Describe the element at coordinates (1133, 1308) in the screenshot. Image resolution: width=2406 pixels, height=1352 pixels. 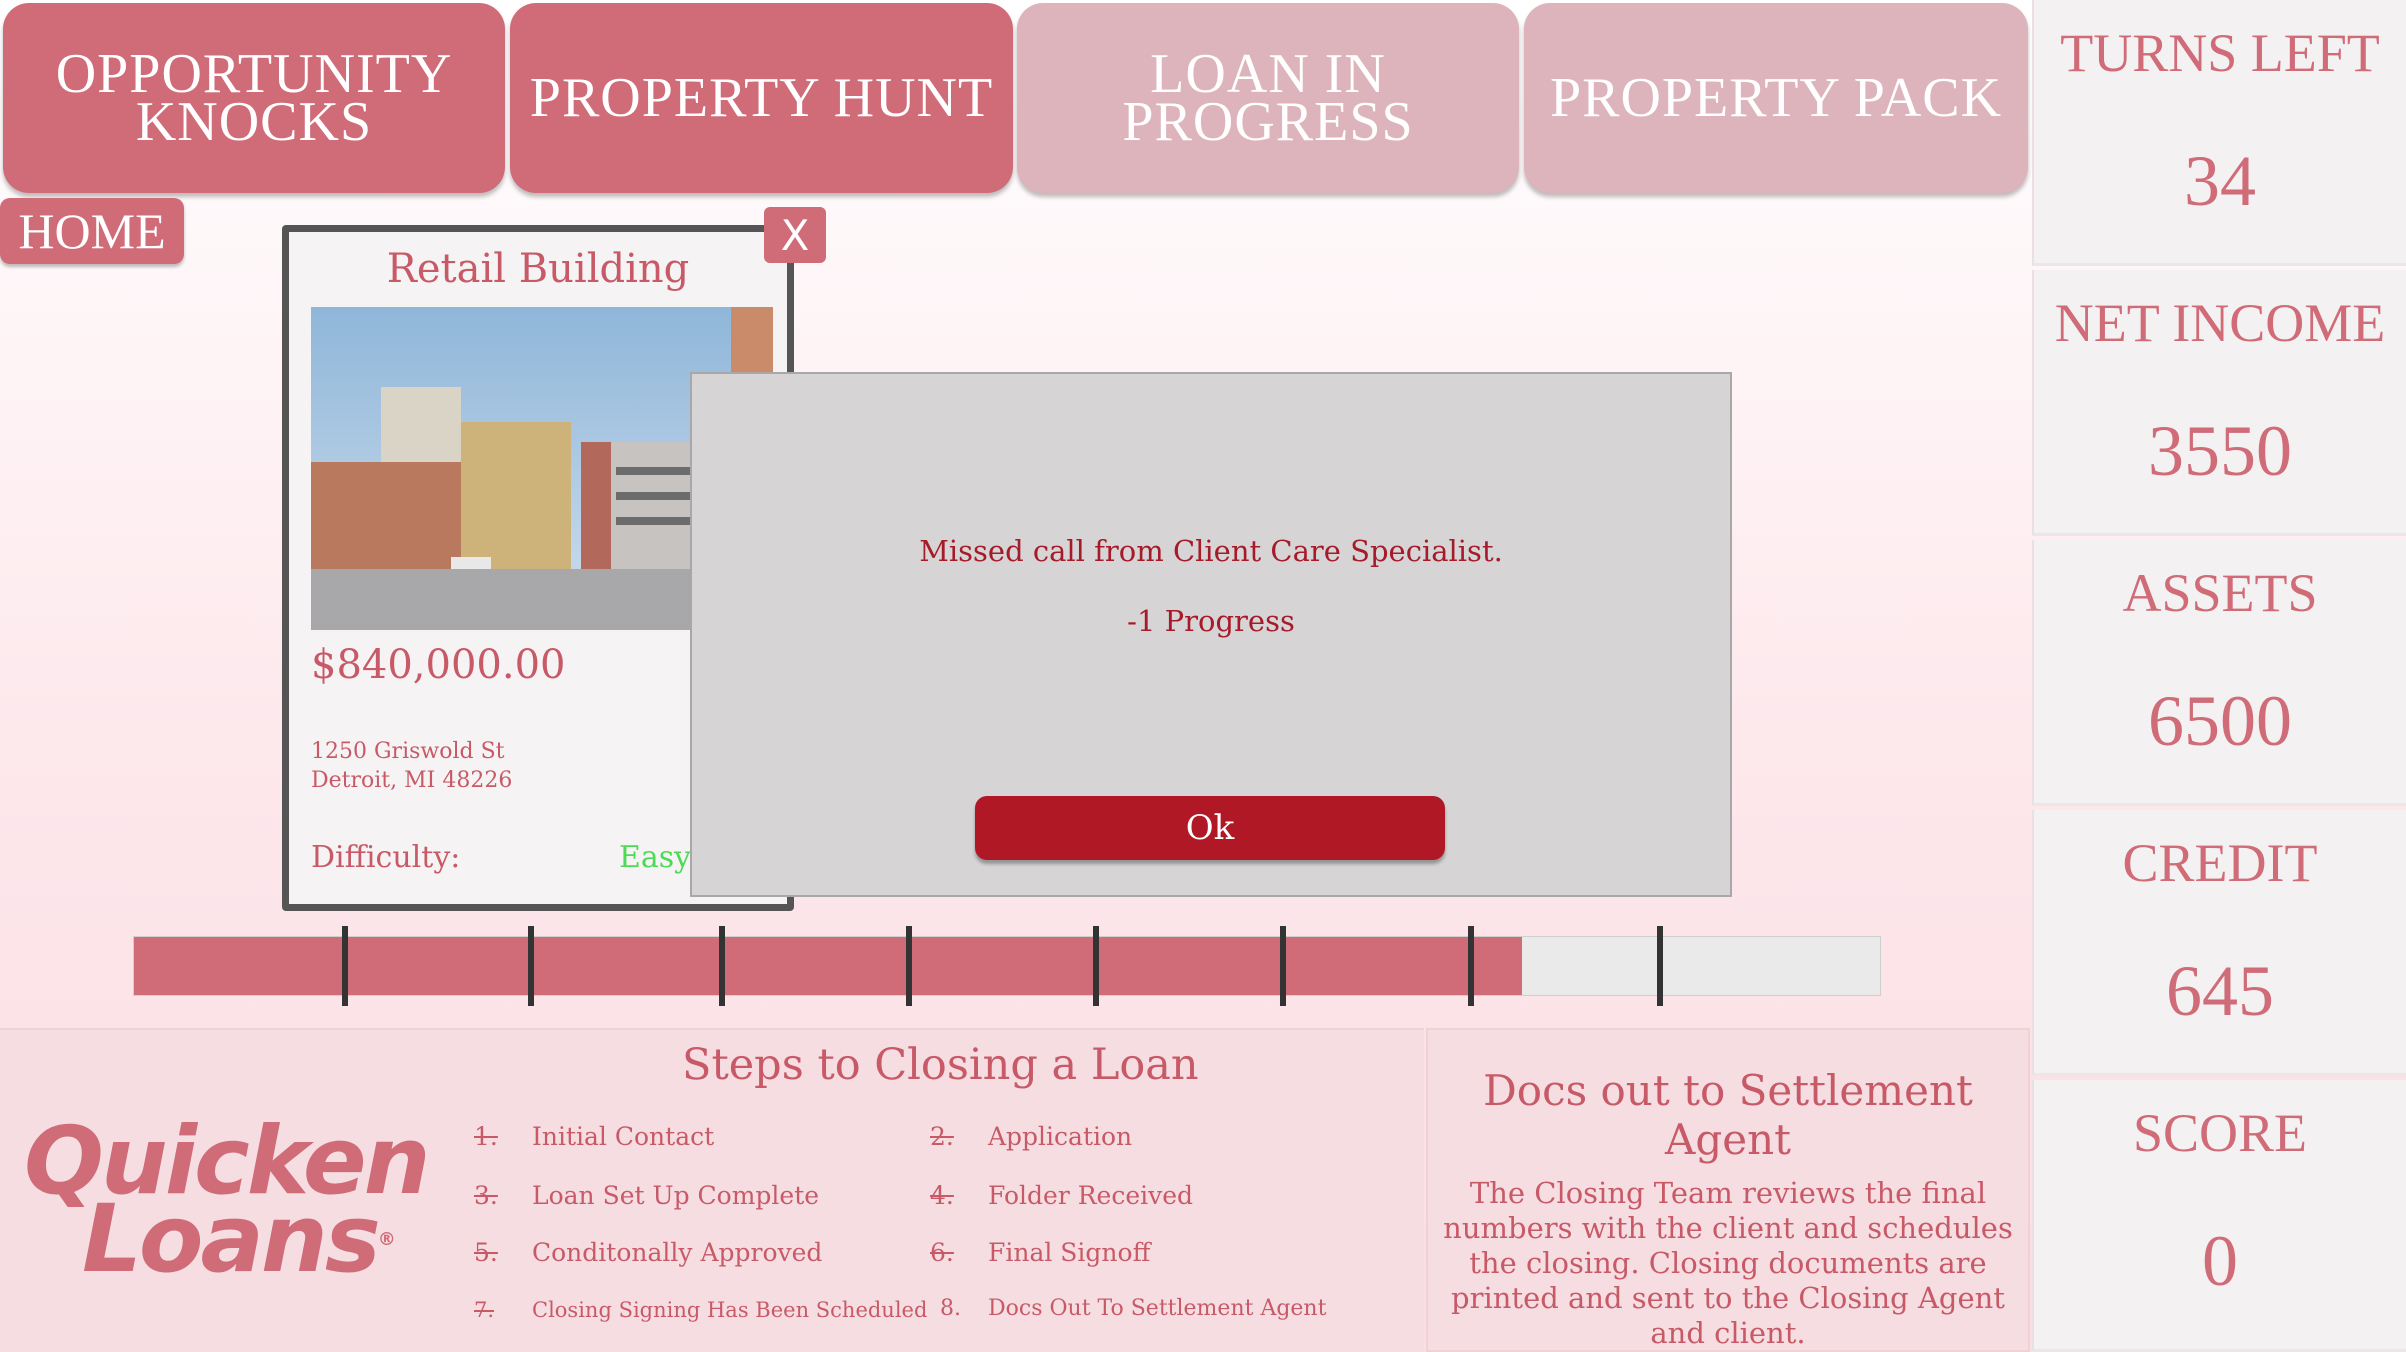
I see `step-item-current: 8. Docs Out To Settlement Agent` at that location.